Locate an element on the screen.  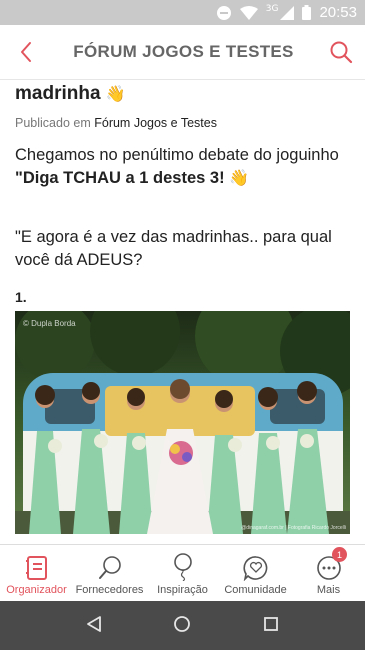
search-button is located at coordinates (341, 52).